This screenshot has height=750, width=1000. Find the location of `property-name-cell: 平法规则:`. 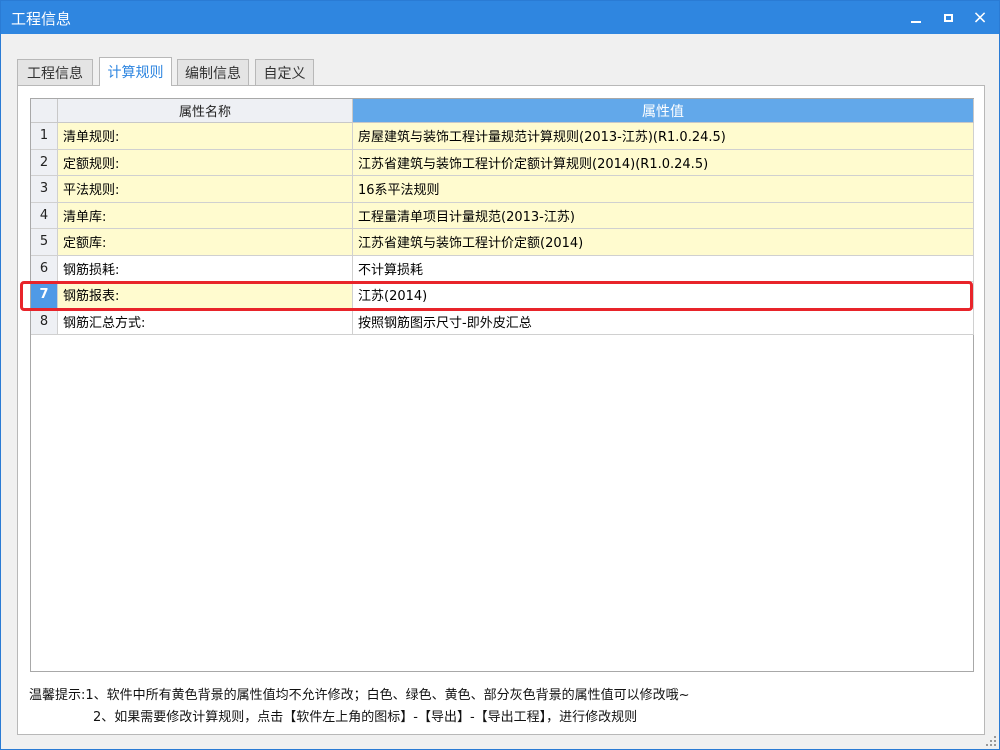

property-name-cell: 平法规则: is located at coordinates (205, 189).